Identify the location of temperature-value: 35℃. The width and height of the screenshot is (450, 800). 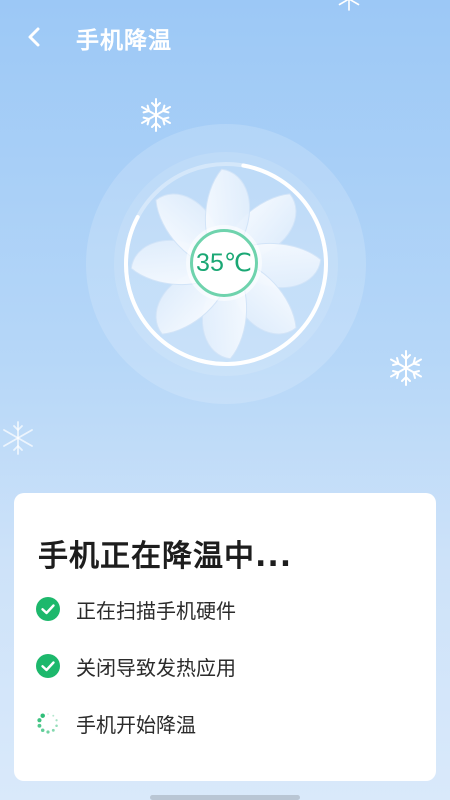
(224, 263).